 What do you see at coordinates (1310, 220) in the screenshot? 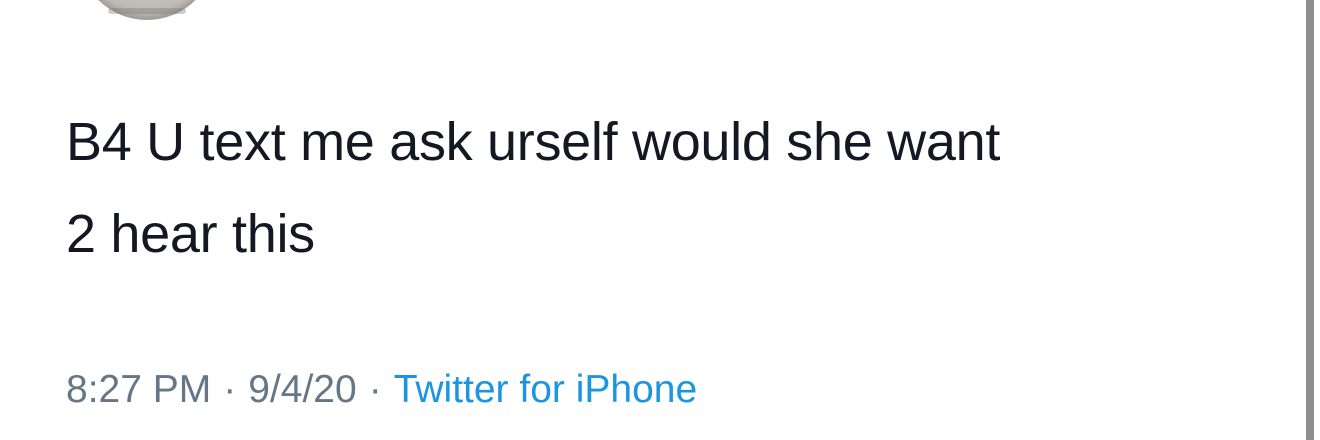
I see `scrollbar` at bounding box center [1310, 220].